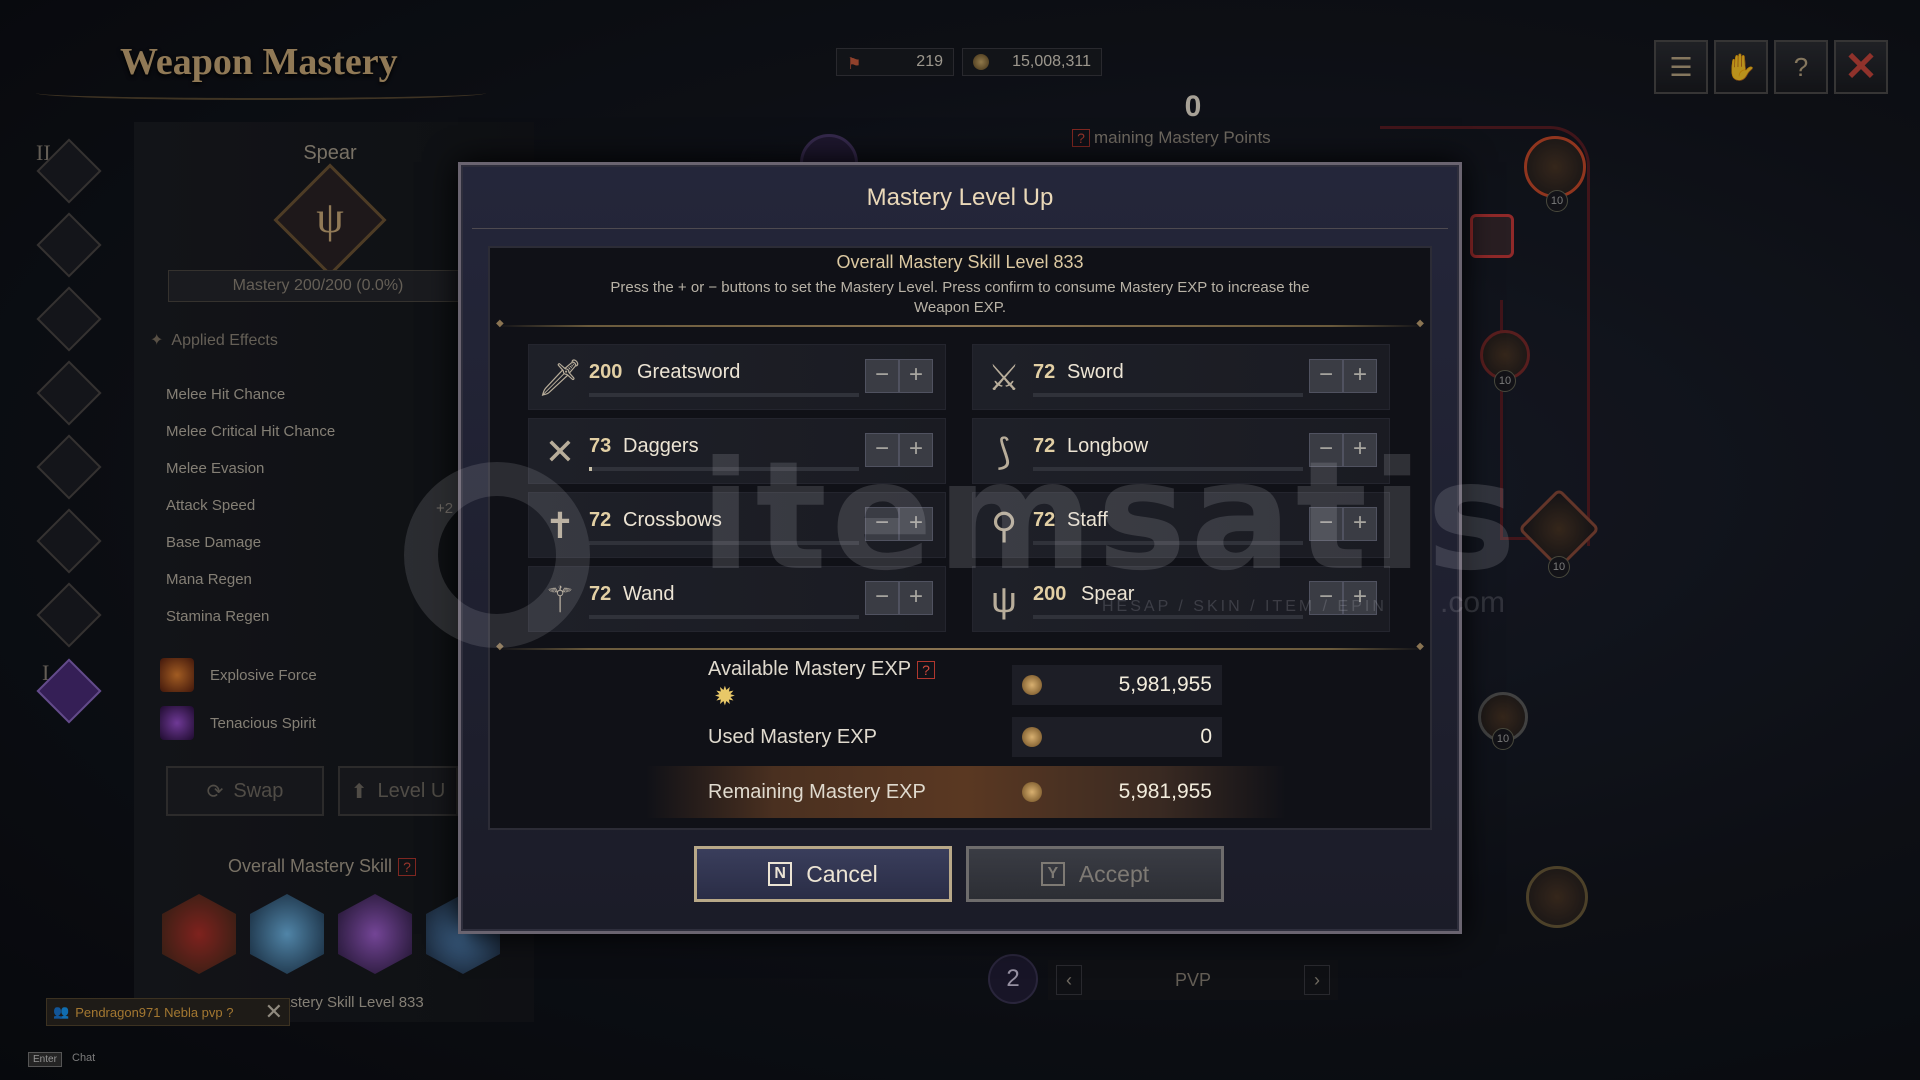 The image size is (1920, 1080). Describe the element at coordinates (1181, 377) in the screenshot. I see `weapon-row-sword: ⚔ 72 Sword − +` at that location.